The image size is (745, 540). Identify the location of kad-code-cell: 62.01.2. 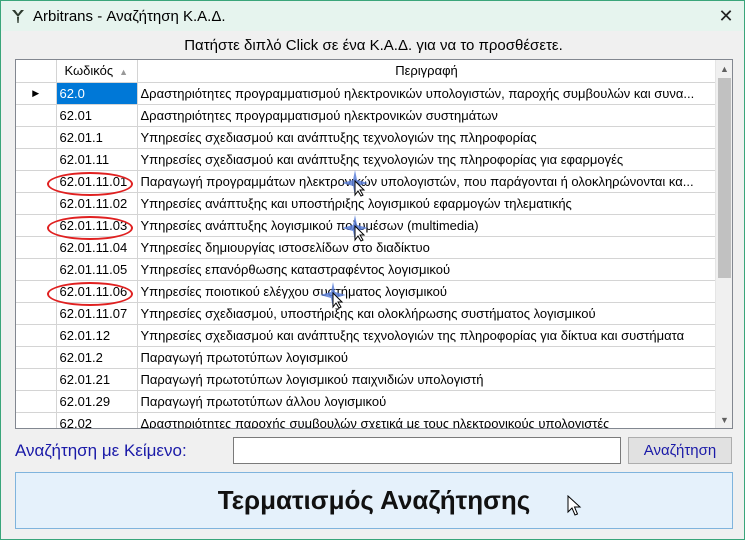
(97, 357).